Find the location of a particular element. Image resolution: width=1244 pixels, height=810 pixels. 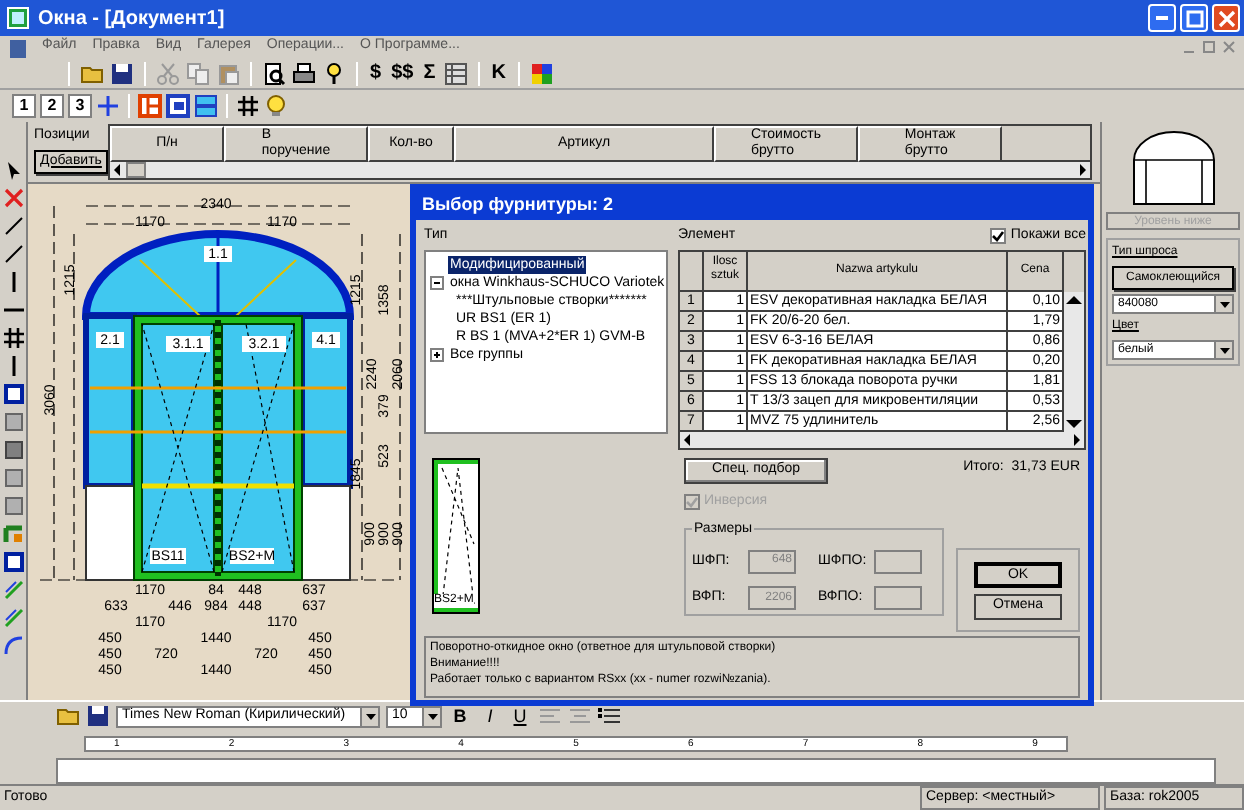

list-icon is located at coordinates (610, 716).